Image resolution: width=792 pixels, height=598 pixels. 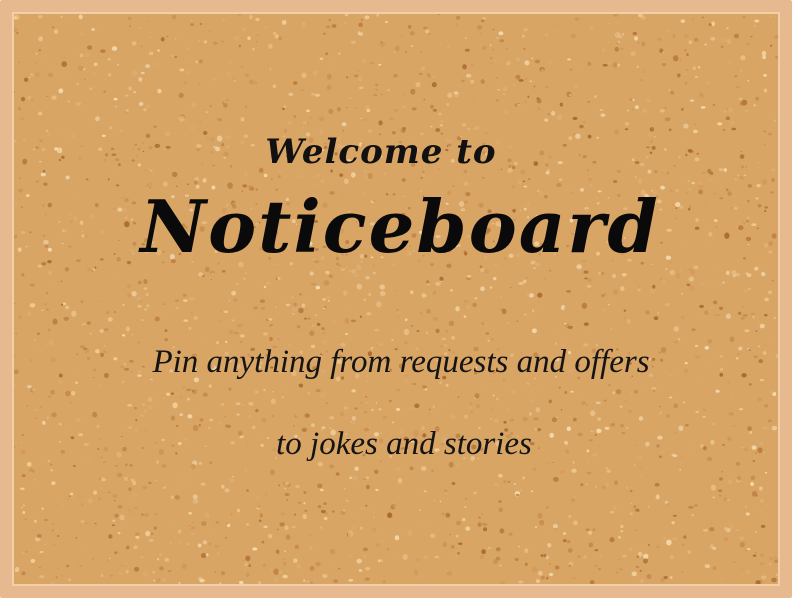 I want to click on page-title: Noticeboard, so click(x=400, y=226).